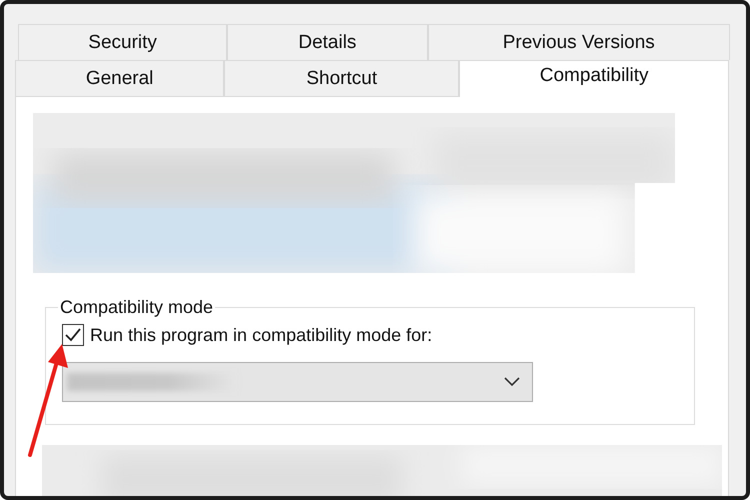  I want to click on tab: Compatibility, so click(594, 78).